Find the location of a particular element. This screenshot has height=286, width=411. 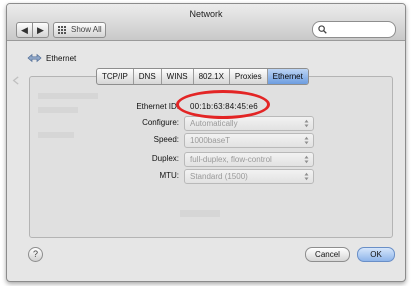

mtu-value: Standard (1500) is located at coordinates (219, 176).